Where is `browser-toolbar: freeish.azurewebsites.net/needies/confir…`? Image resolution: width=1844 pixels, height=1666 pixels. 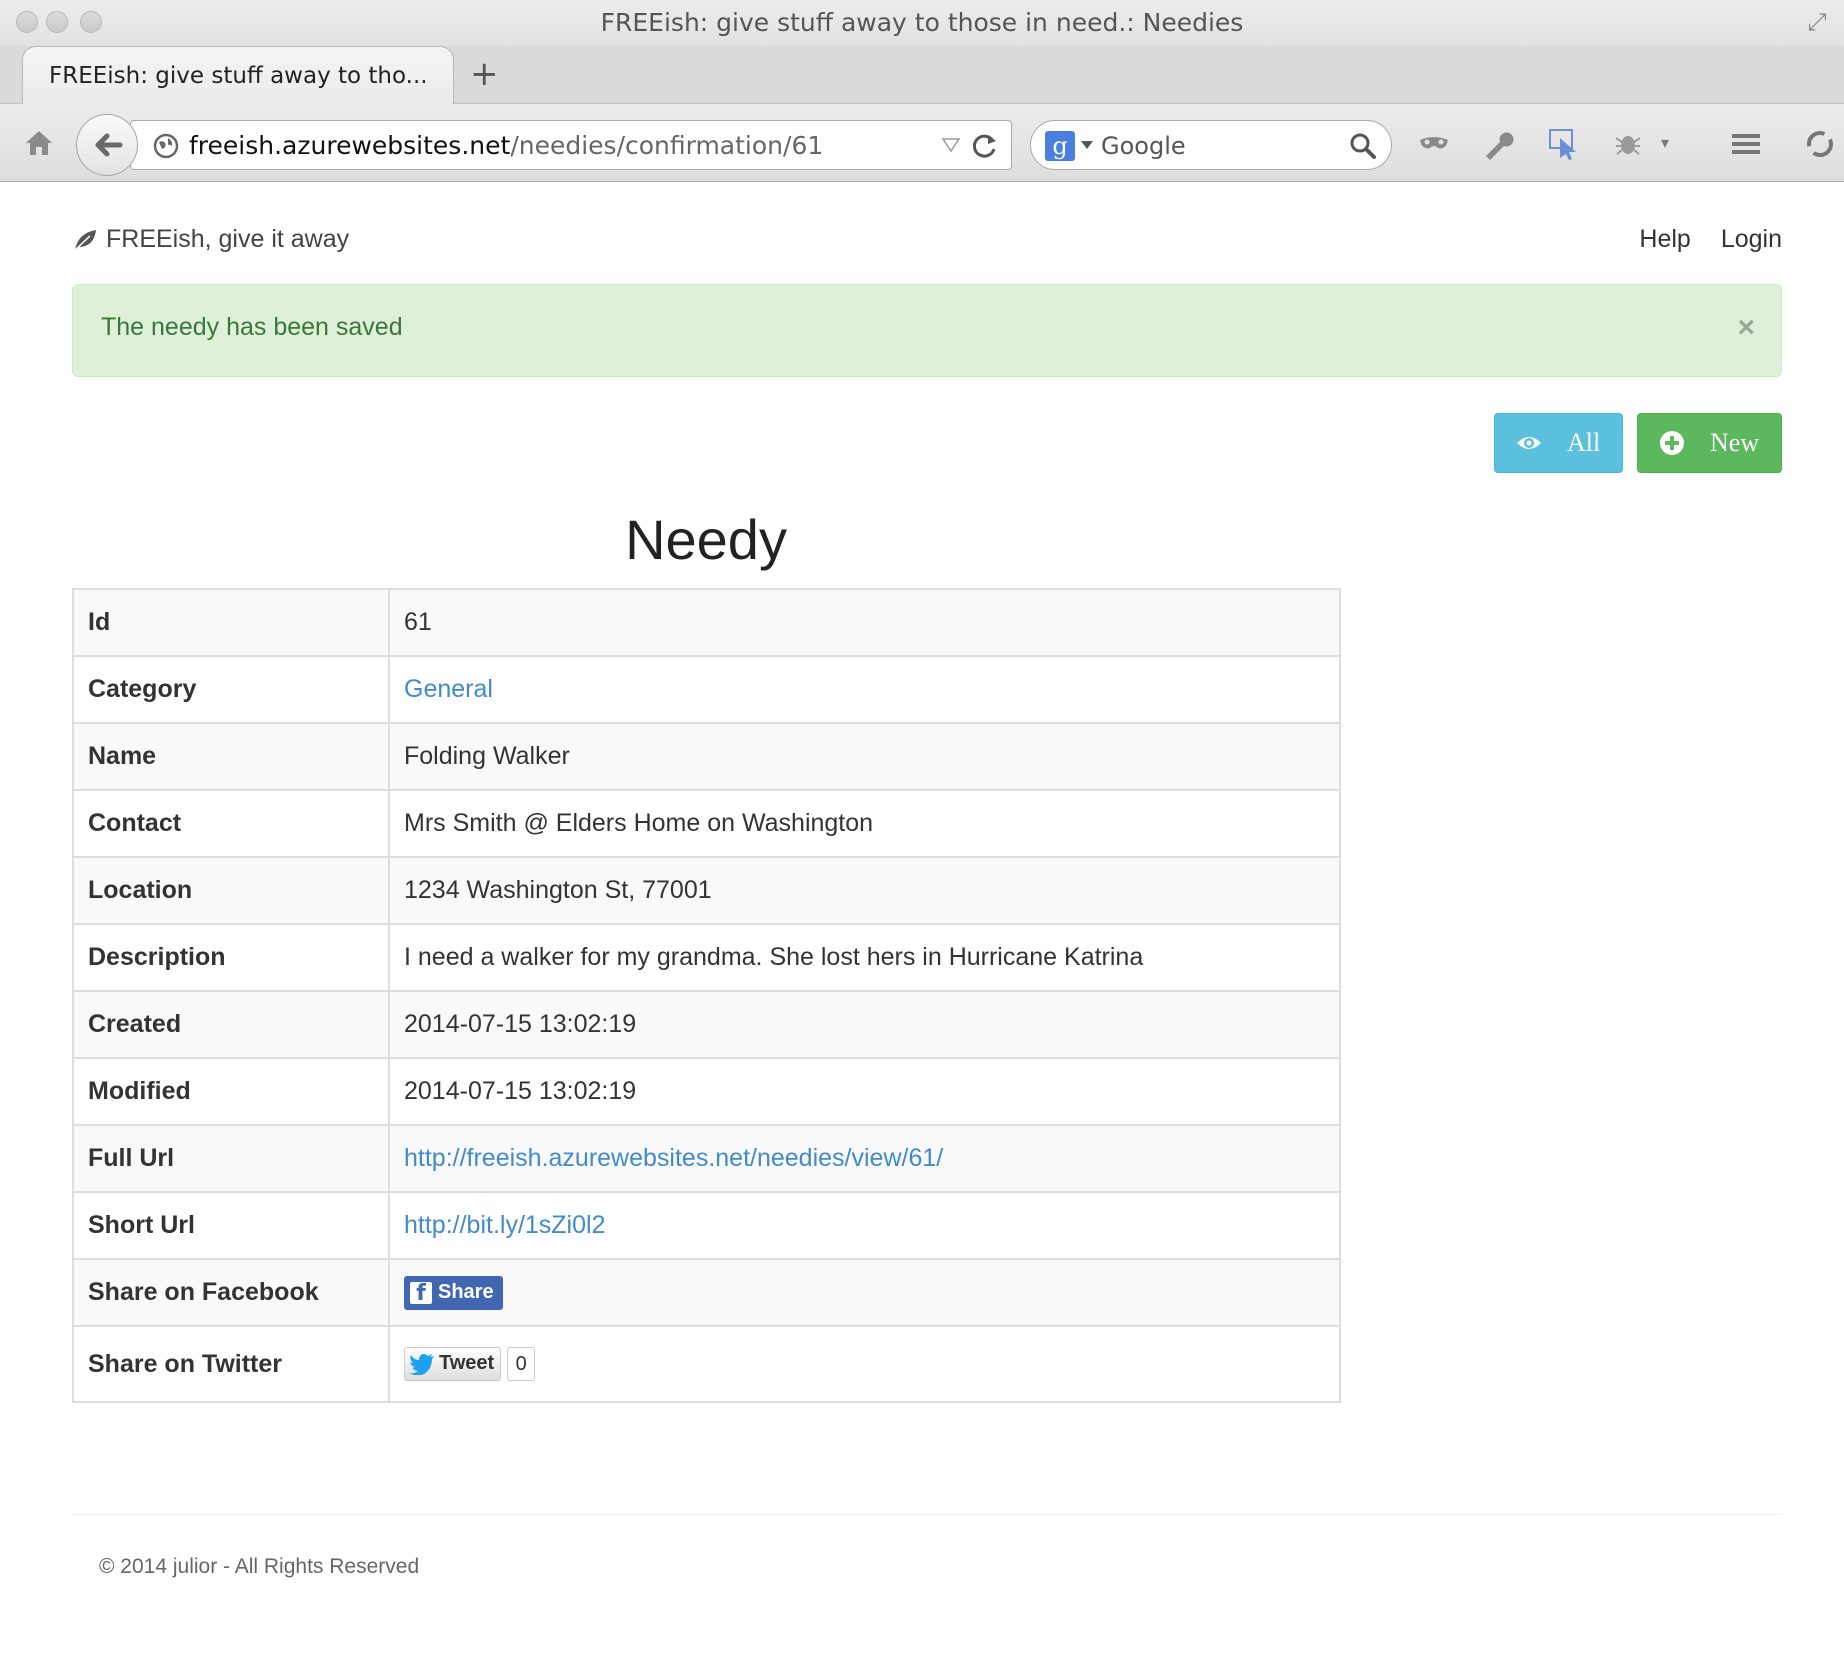
browser-toolbar: freeish.azurewebsites.net/needies/confir… is located at coordinates (922, 143).